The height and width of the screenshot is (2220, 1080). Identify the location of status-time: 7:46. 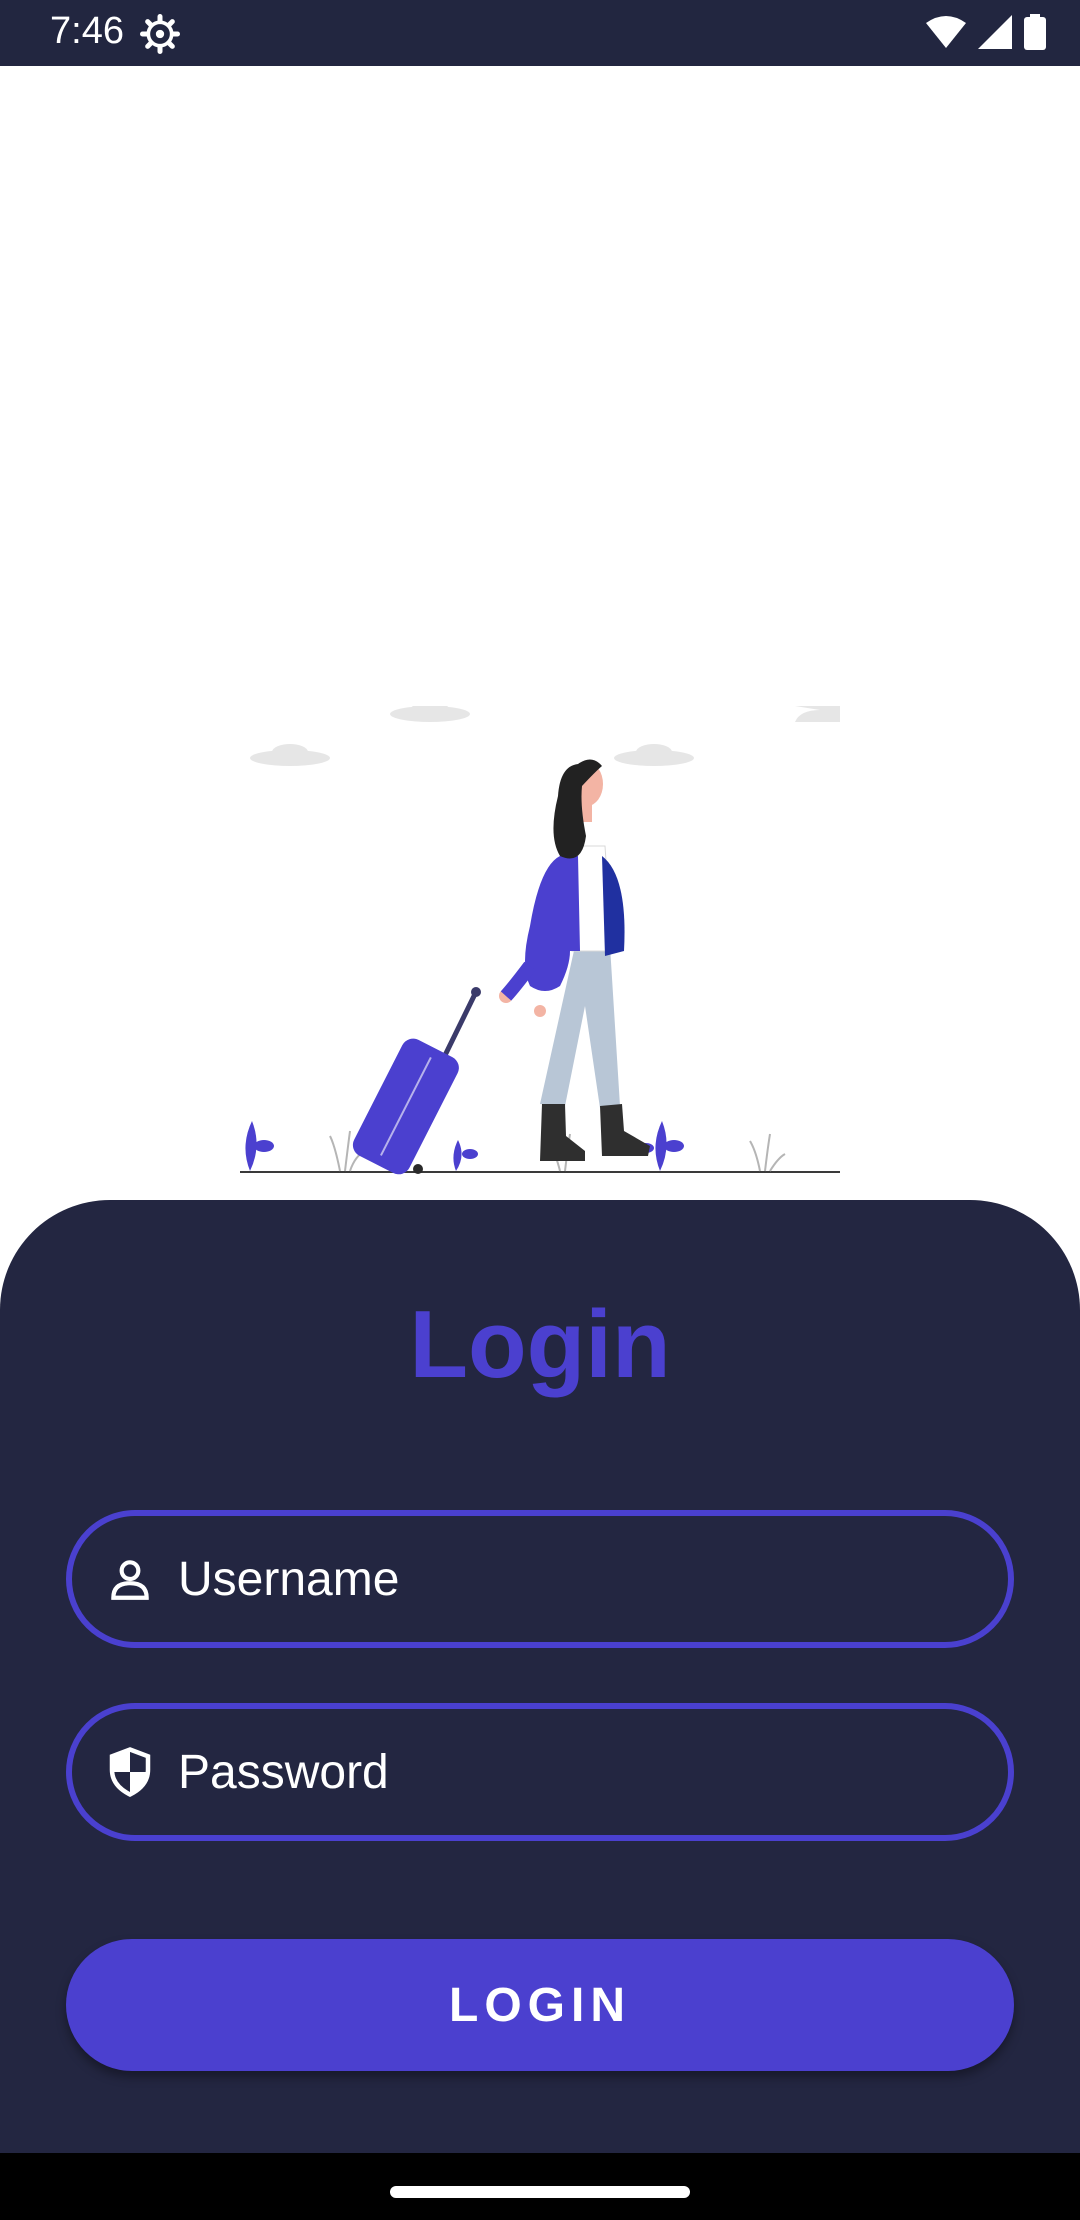
(87, 31).